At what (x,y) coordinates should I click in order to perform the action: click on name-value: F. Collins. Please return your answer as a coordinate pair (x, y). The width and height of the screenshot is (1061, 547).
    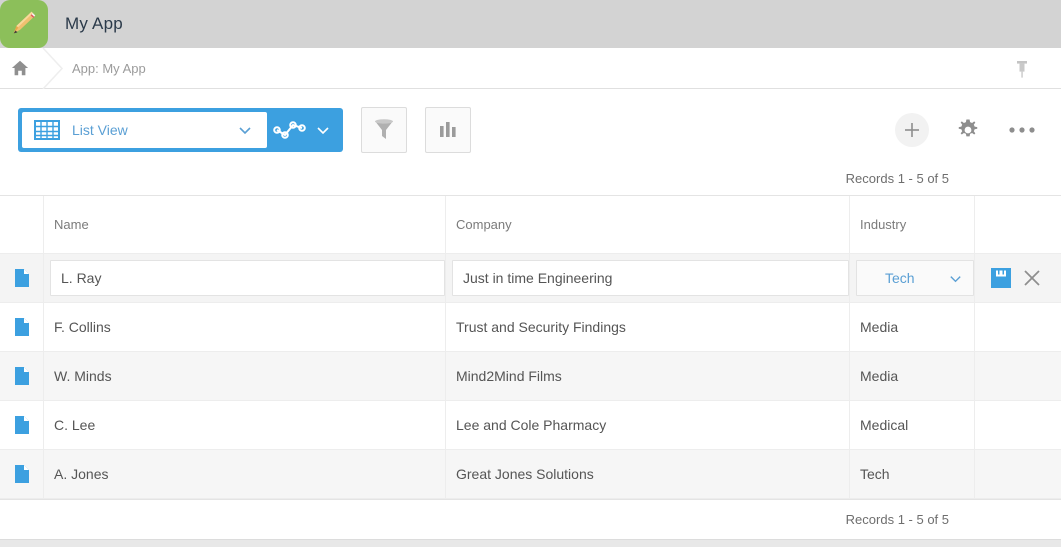
    Looking at the image, I should click on (82, 327).